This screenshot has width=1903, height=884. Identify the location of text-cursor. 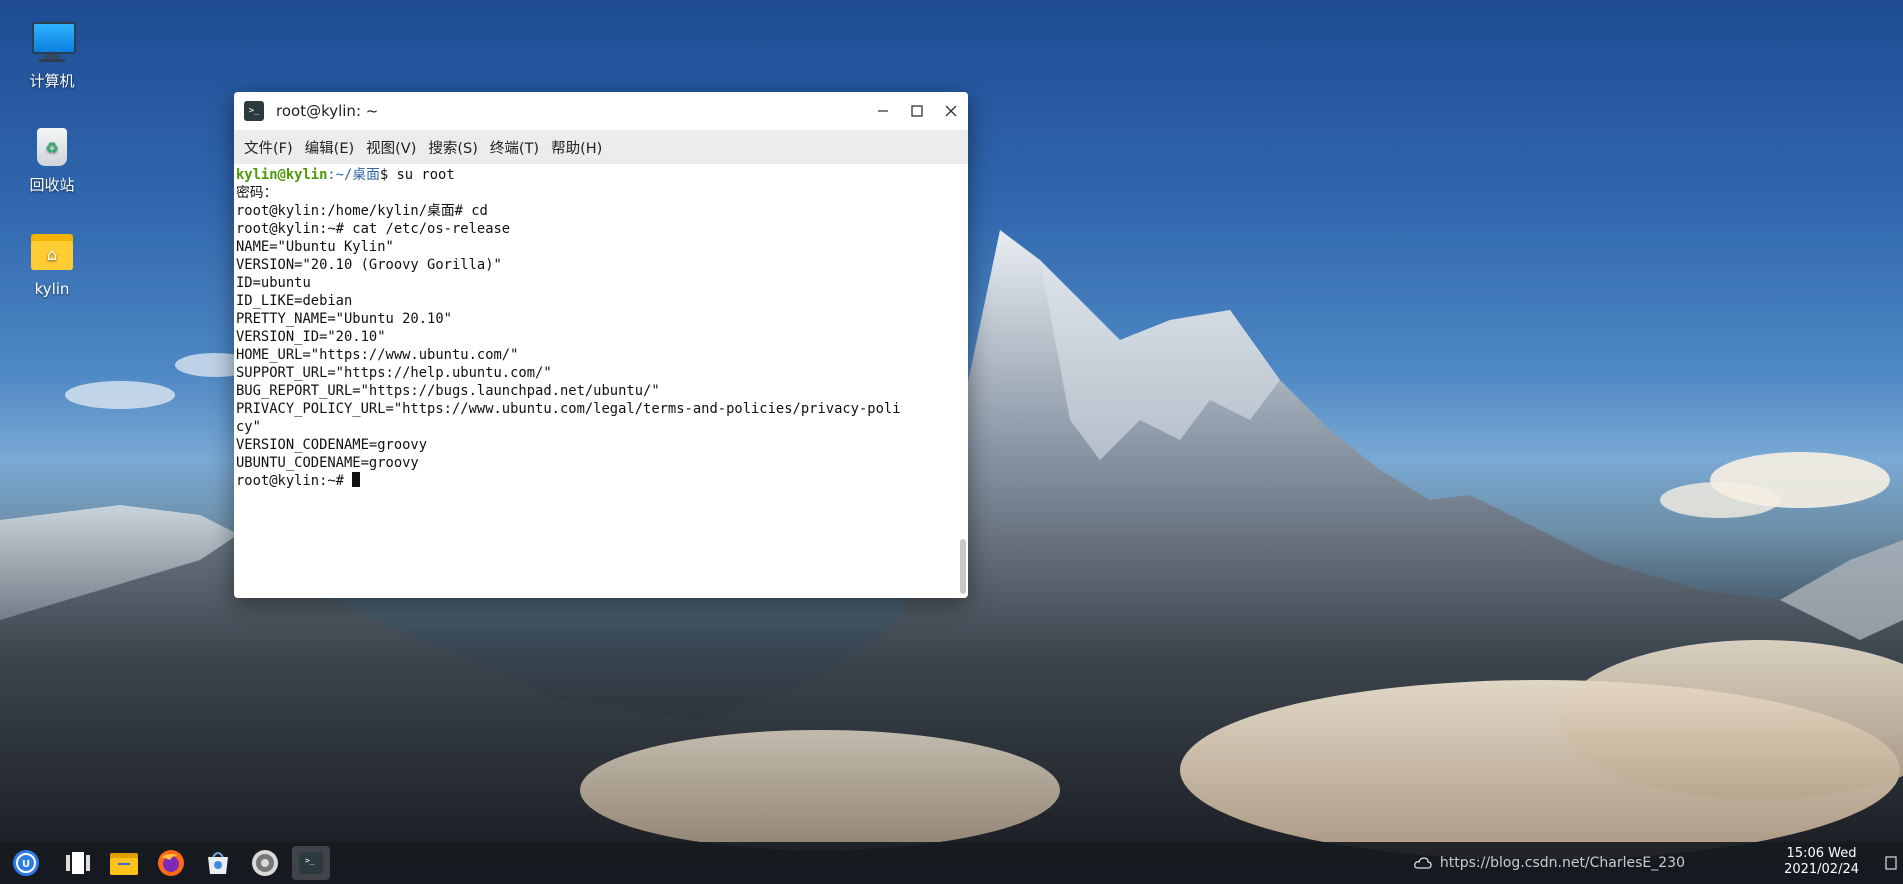
(356, 479).